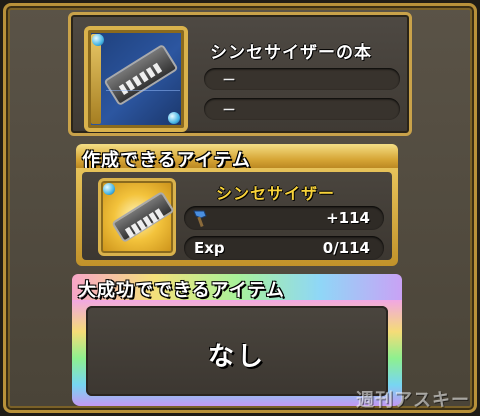 Image resolution: width=480 pixels, height=416 pixels. Describe the element at coordinates (237, 157) in the screenshot. I see `craftable-header: 作成できるアイテム` at that location.